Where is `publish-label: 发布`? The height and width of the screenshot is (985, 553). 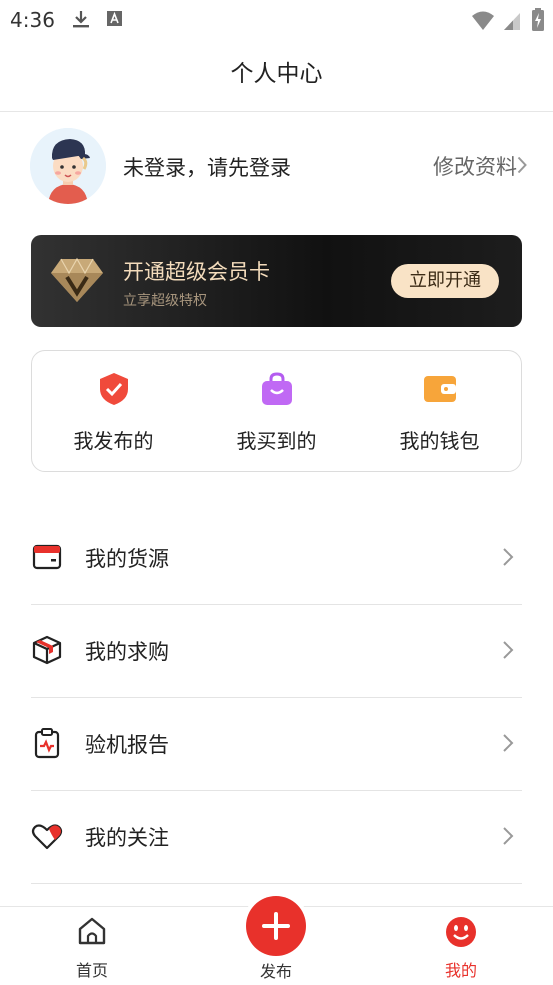
publish-label: 发布 is located at coordinates (276, 970).